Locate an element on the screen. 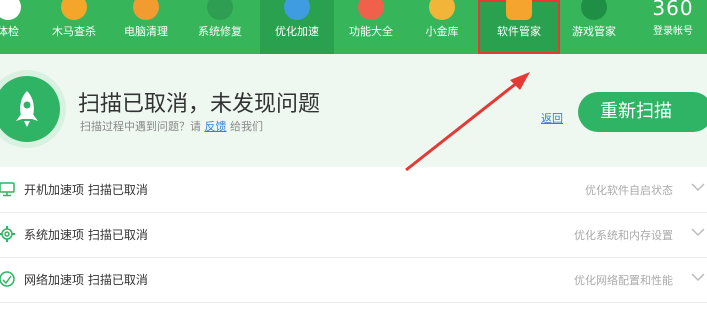  checkup-icon is located at coordinates (10, 10).